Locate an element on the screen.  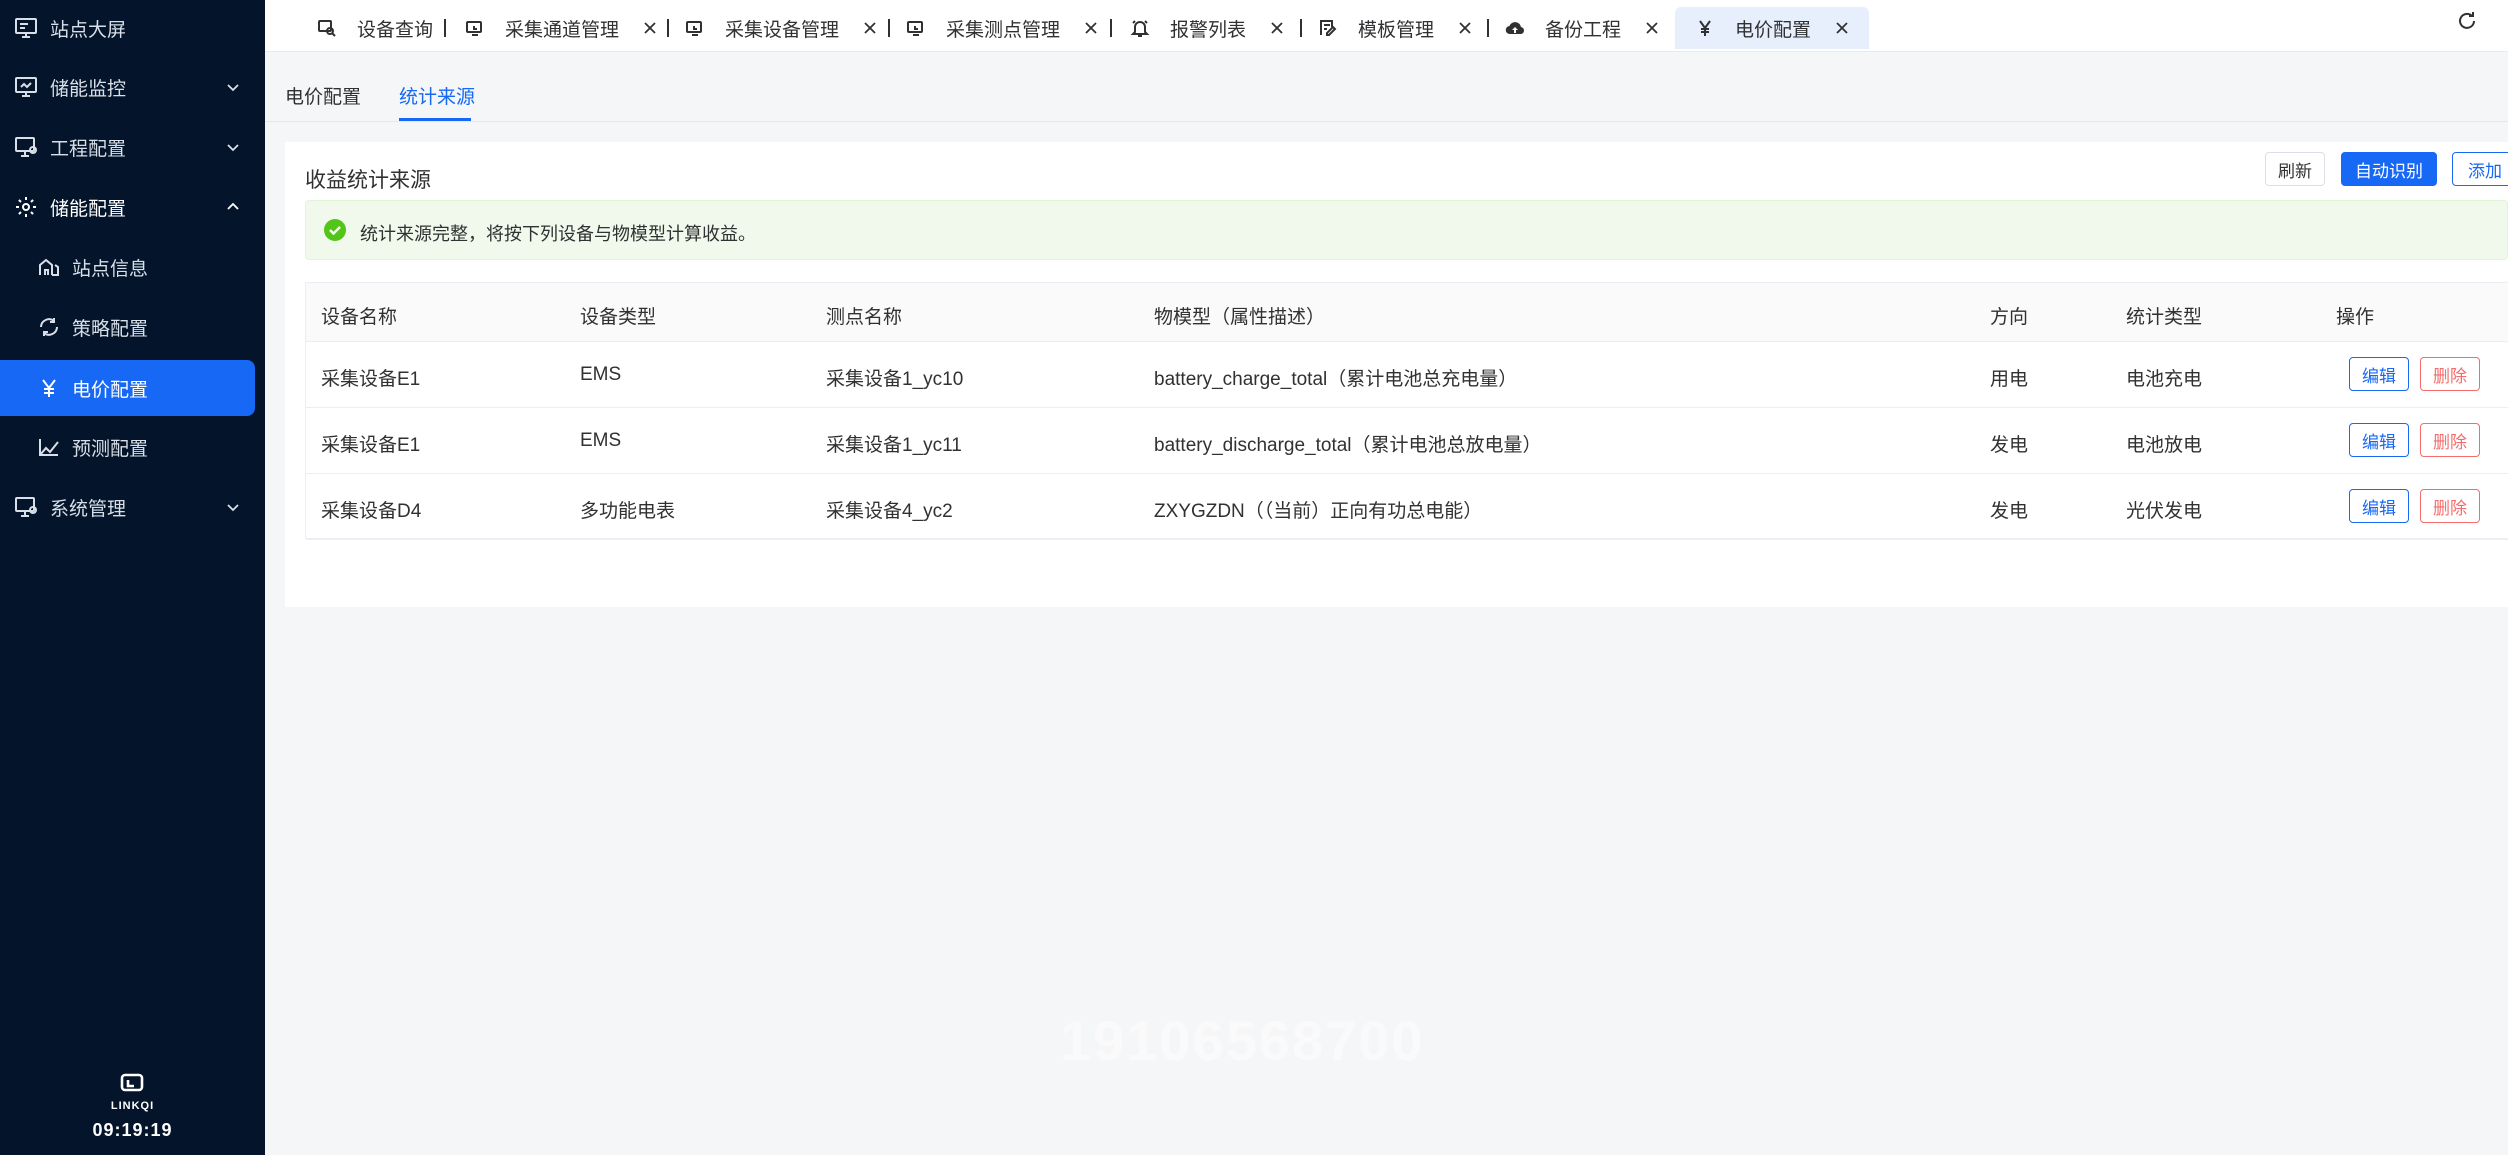
sidebar-item-station-screen: 站点大屏 is located at coordinates (132, 28).